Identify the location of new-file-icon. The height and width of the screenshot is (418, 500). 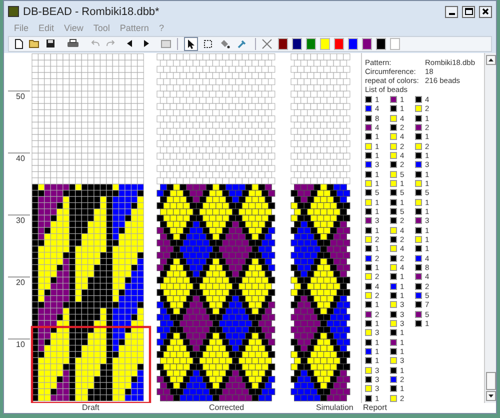
(19, 43).